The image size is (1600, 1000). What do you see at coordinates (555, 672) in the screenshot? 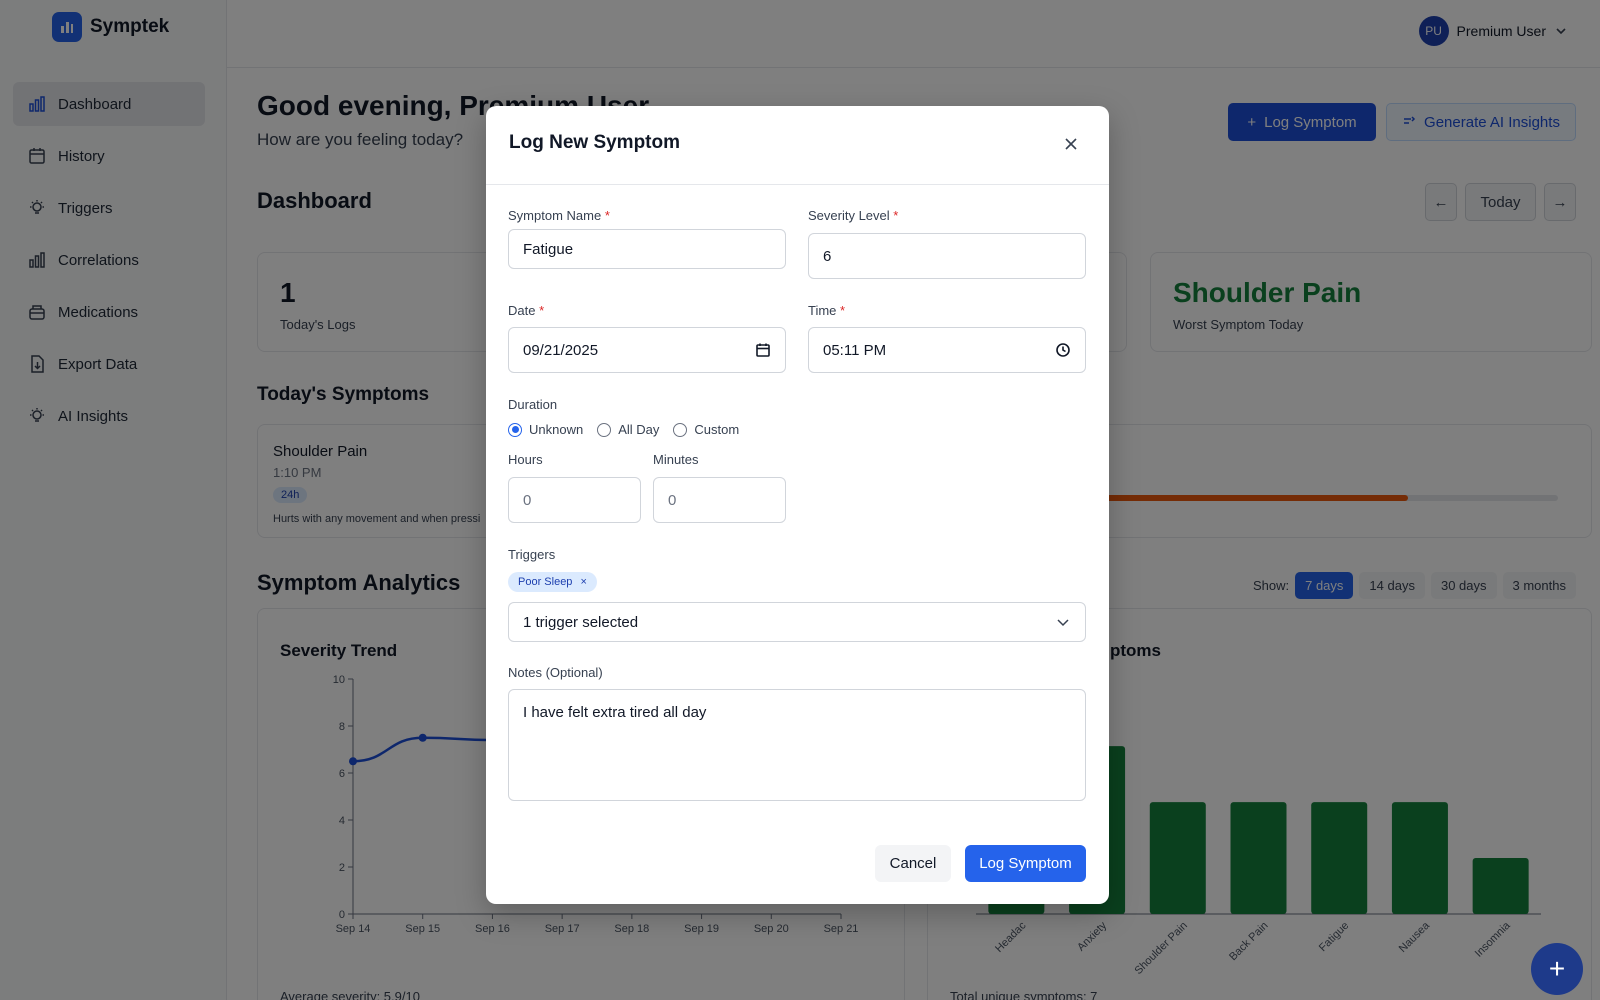
I see `notes-label: Notes (Optional)` at bounding box center [555, 672].